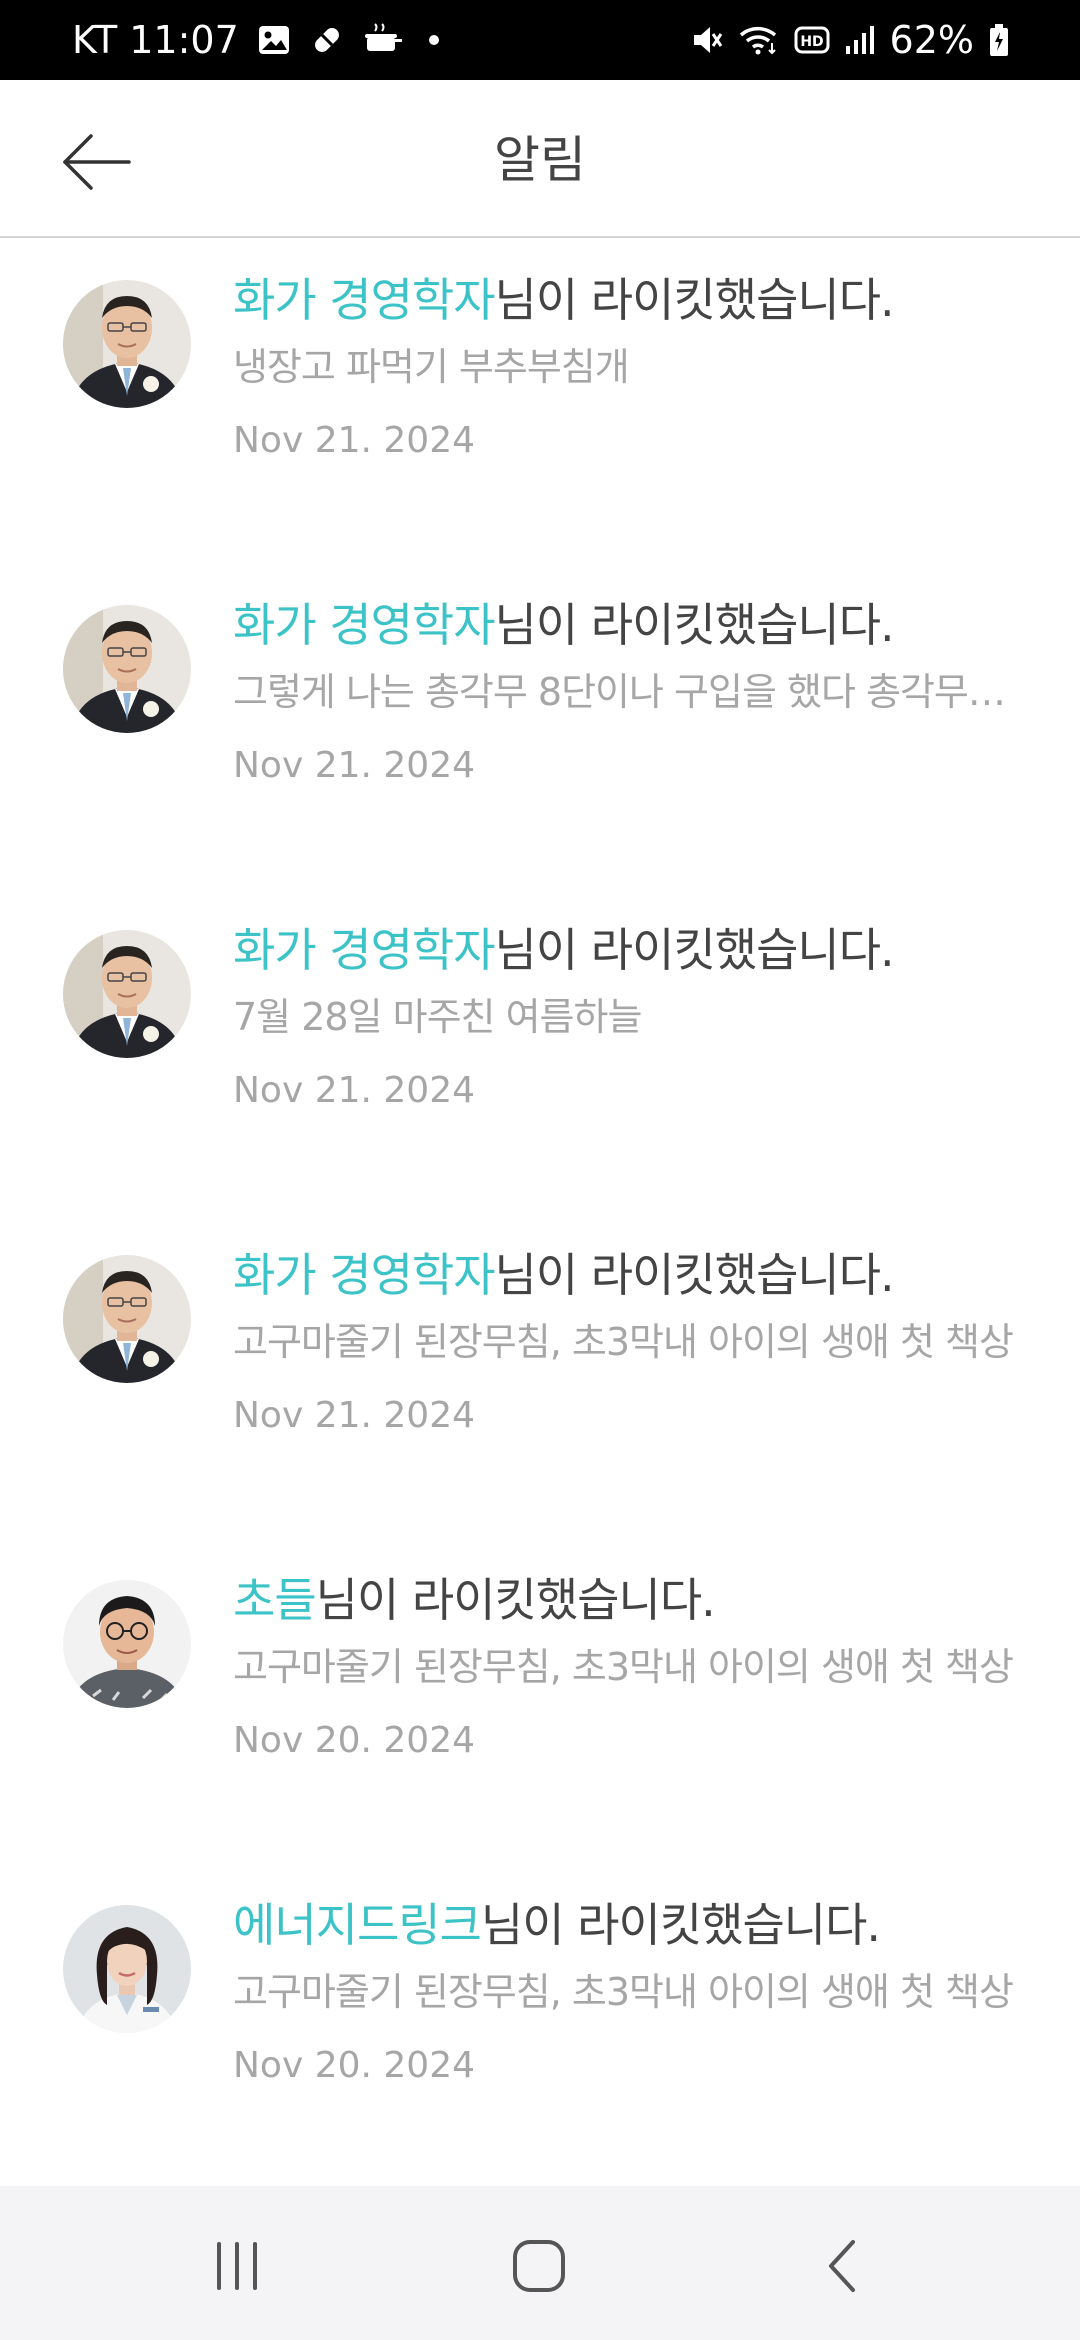 The image size is (1080, 2340). I want to click on system-nav-bar, so click(540, 2263).